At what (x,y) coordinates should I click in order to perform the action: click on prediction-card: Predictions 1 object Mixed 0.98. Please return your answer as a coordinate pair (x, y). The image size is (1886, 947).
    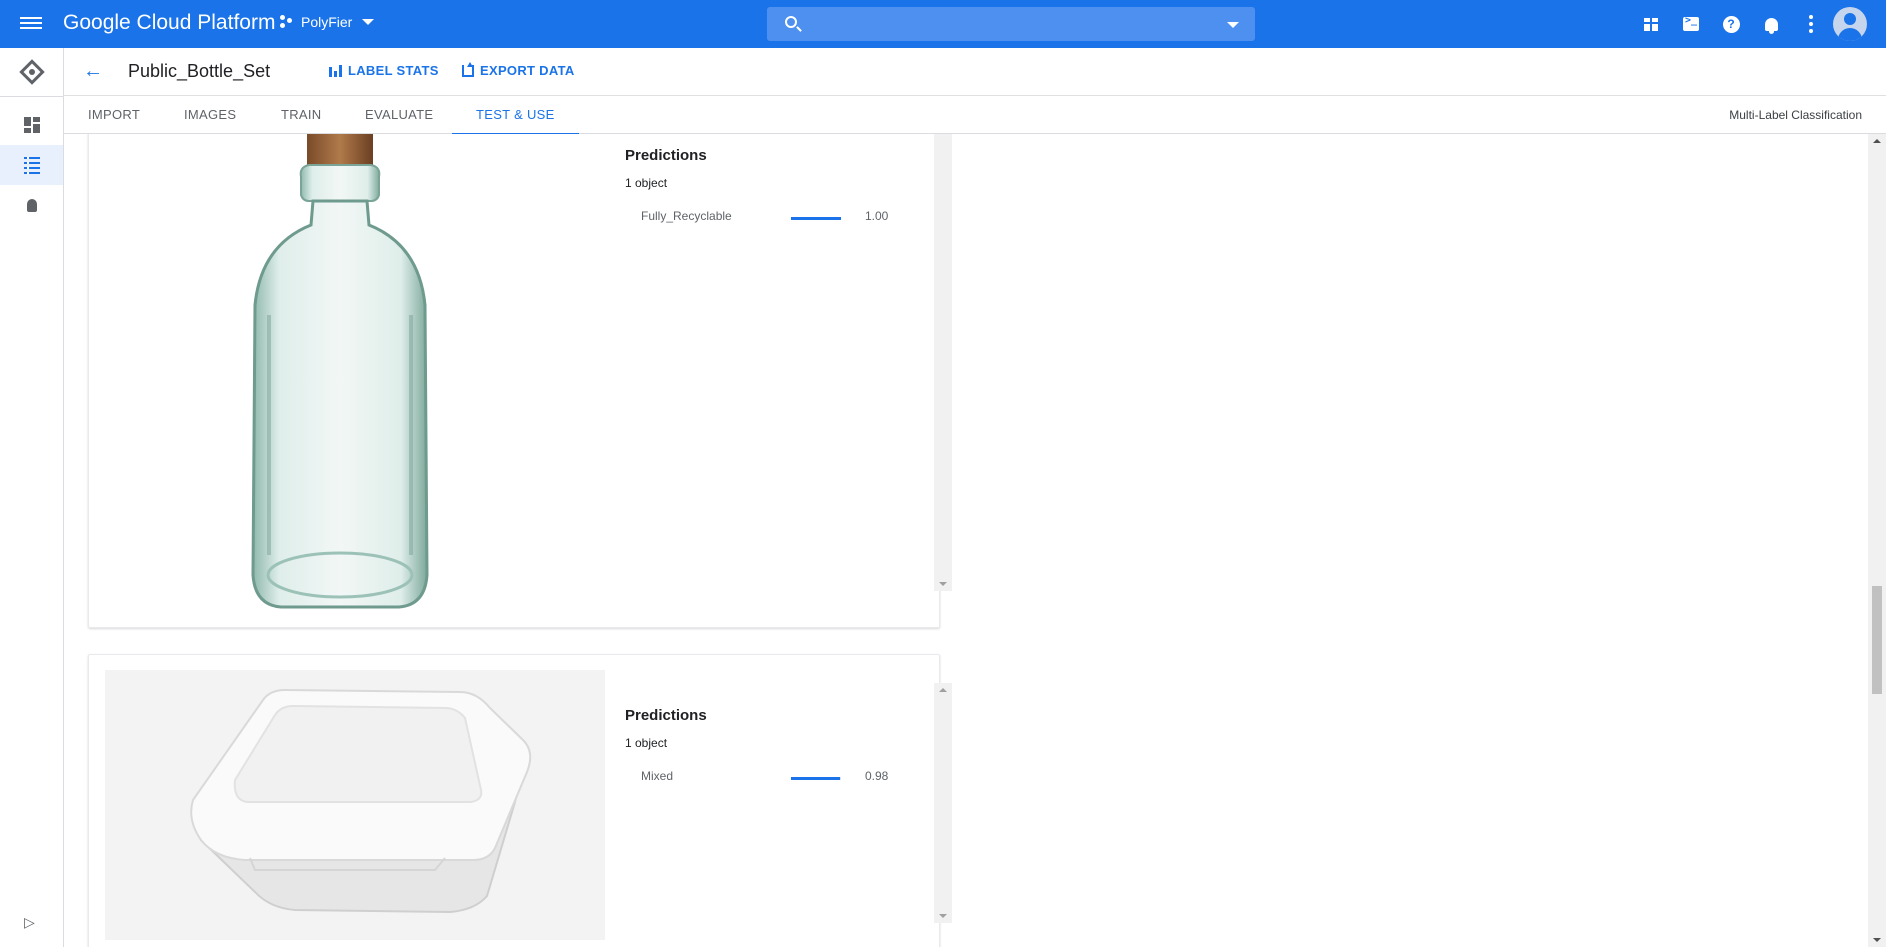
    Looking at the image, I should click on (520, 800).